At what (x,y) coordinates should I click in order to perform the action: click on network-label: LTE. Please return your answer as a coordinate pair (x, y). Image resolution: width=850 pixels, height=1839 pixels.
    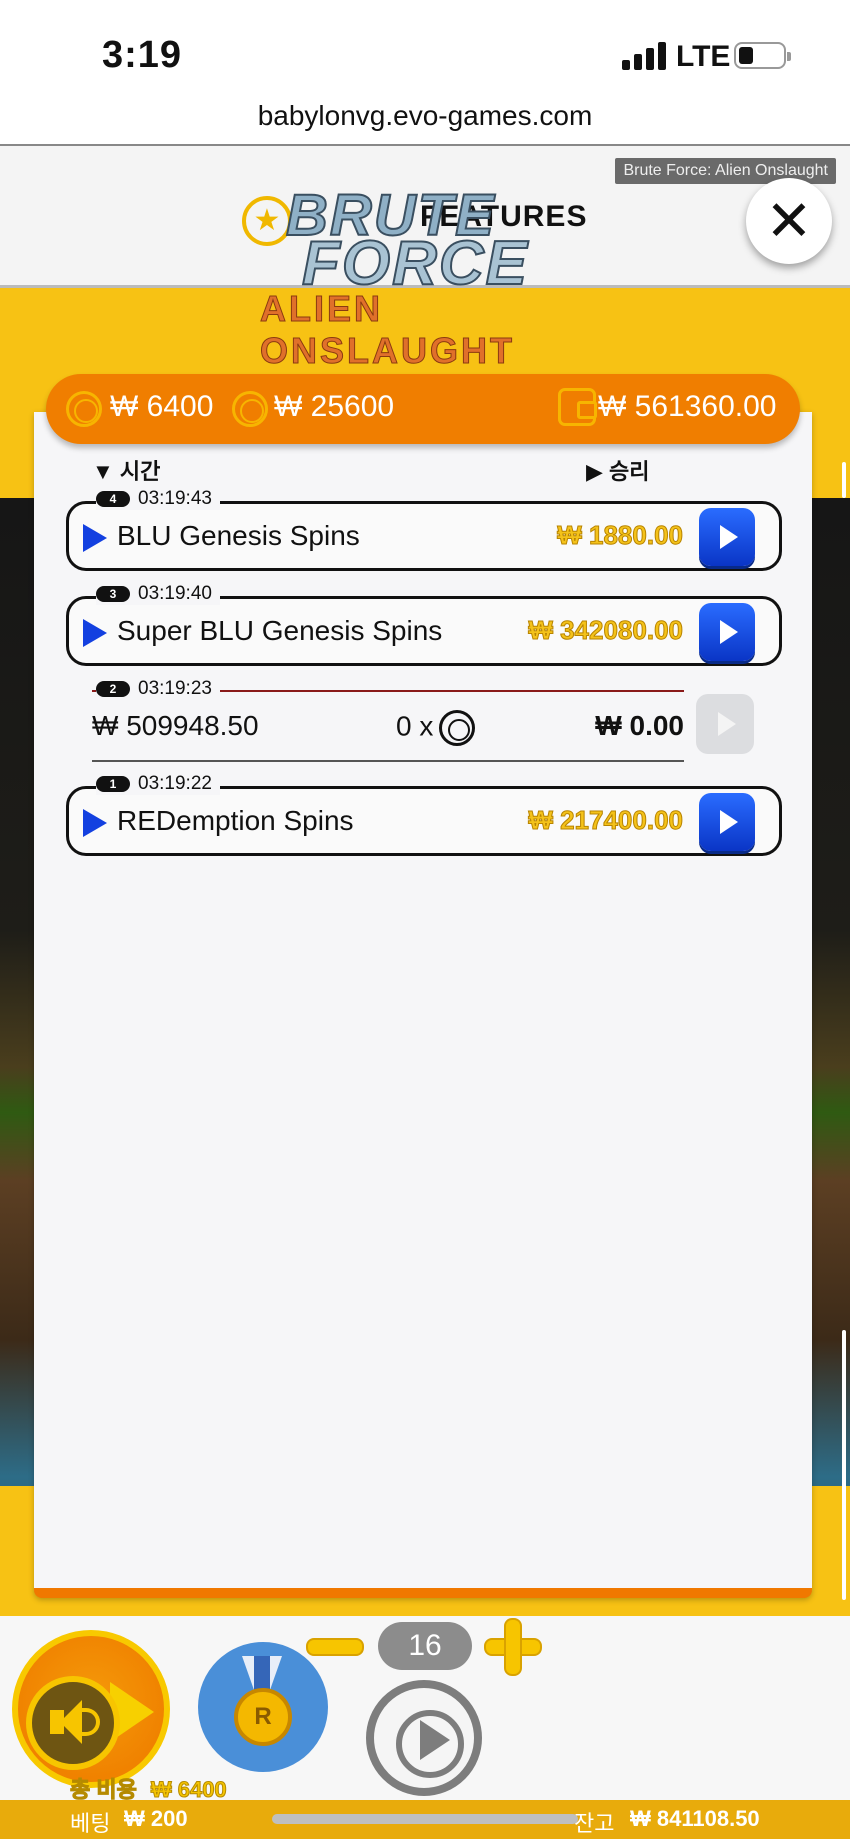
    Looking at the image, I should click on (703, 56).